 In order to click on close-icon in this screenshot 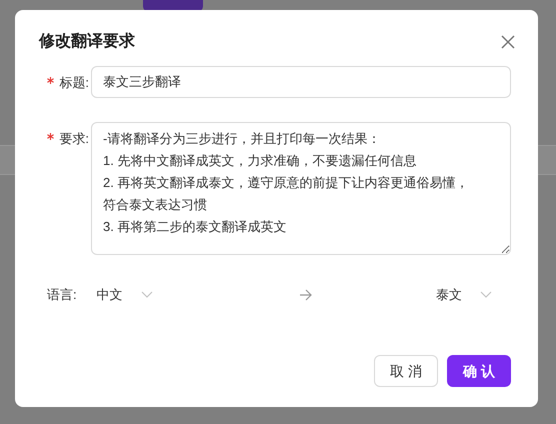, I will do `click(508, 42)`.